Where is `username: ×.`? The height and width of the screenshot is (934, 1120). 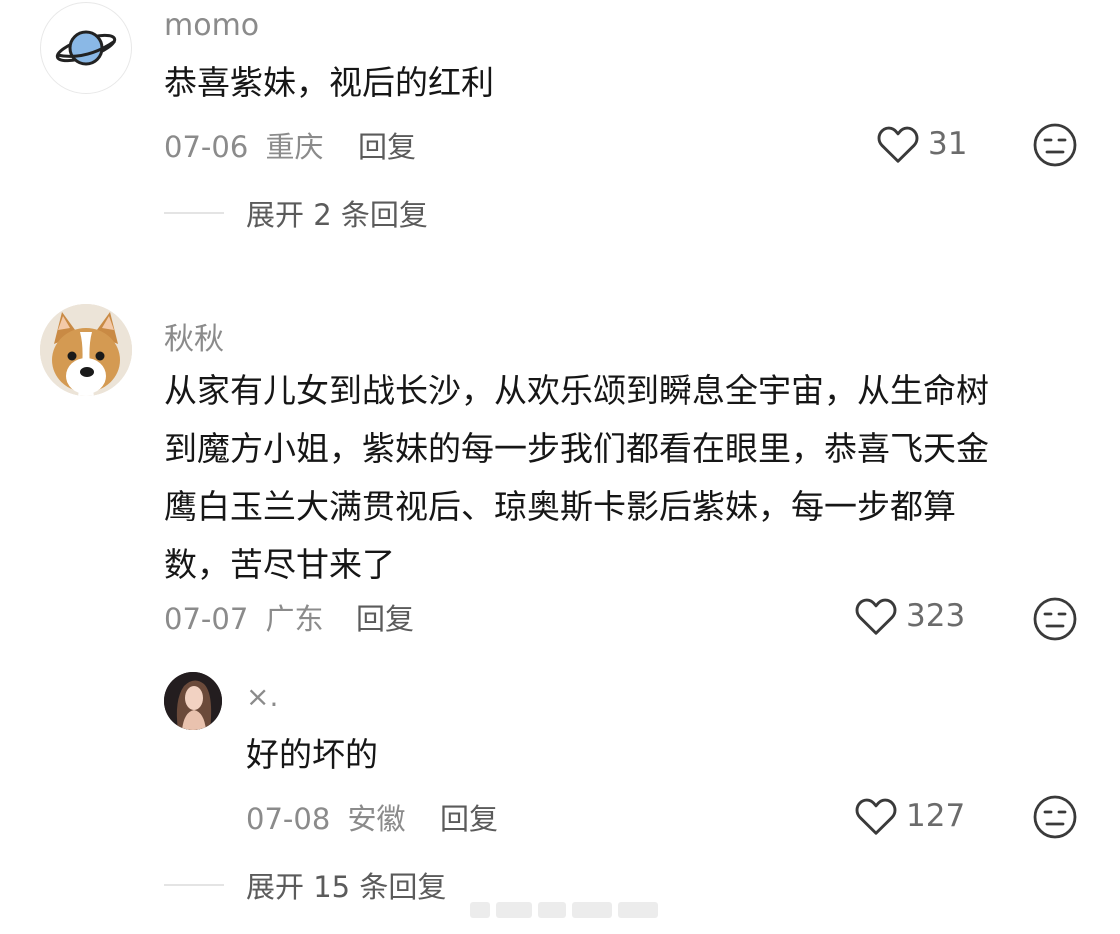 username: ×. is located at coordinates (262, 696).